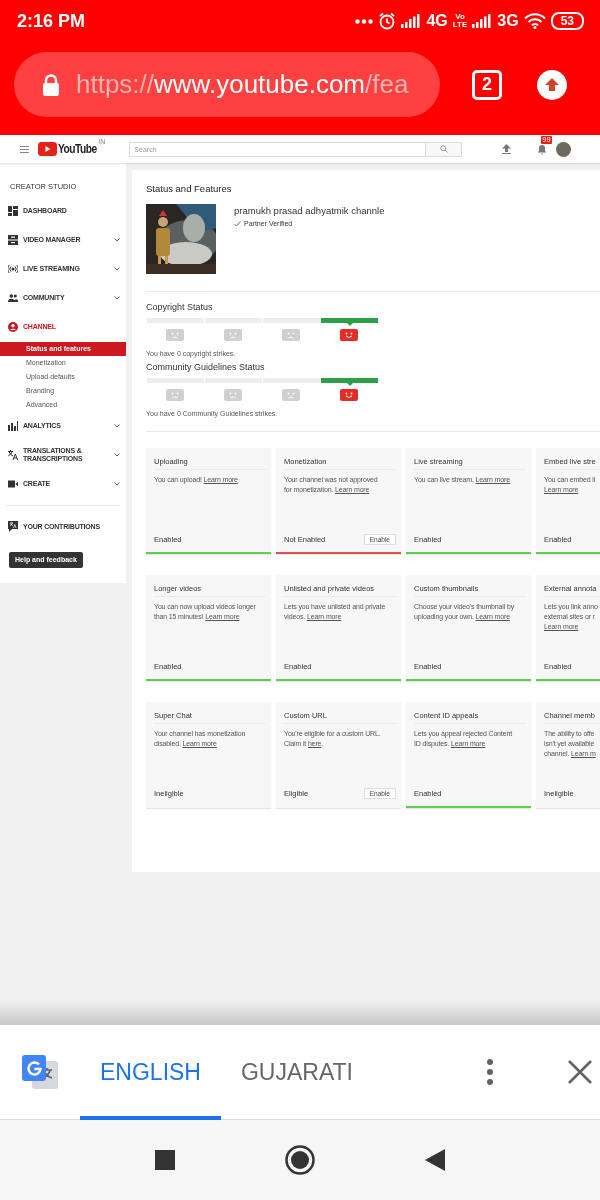 The width and height of the screenshot is (600, 1200). I want to click on network-type: 3G, so click(508, 21).